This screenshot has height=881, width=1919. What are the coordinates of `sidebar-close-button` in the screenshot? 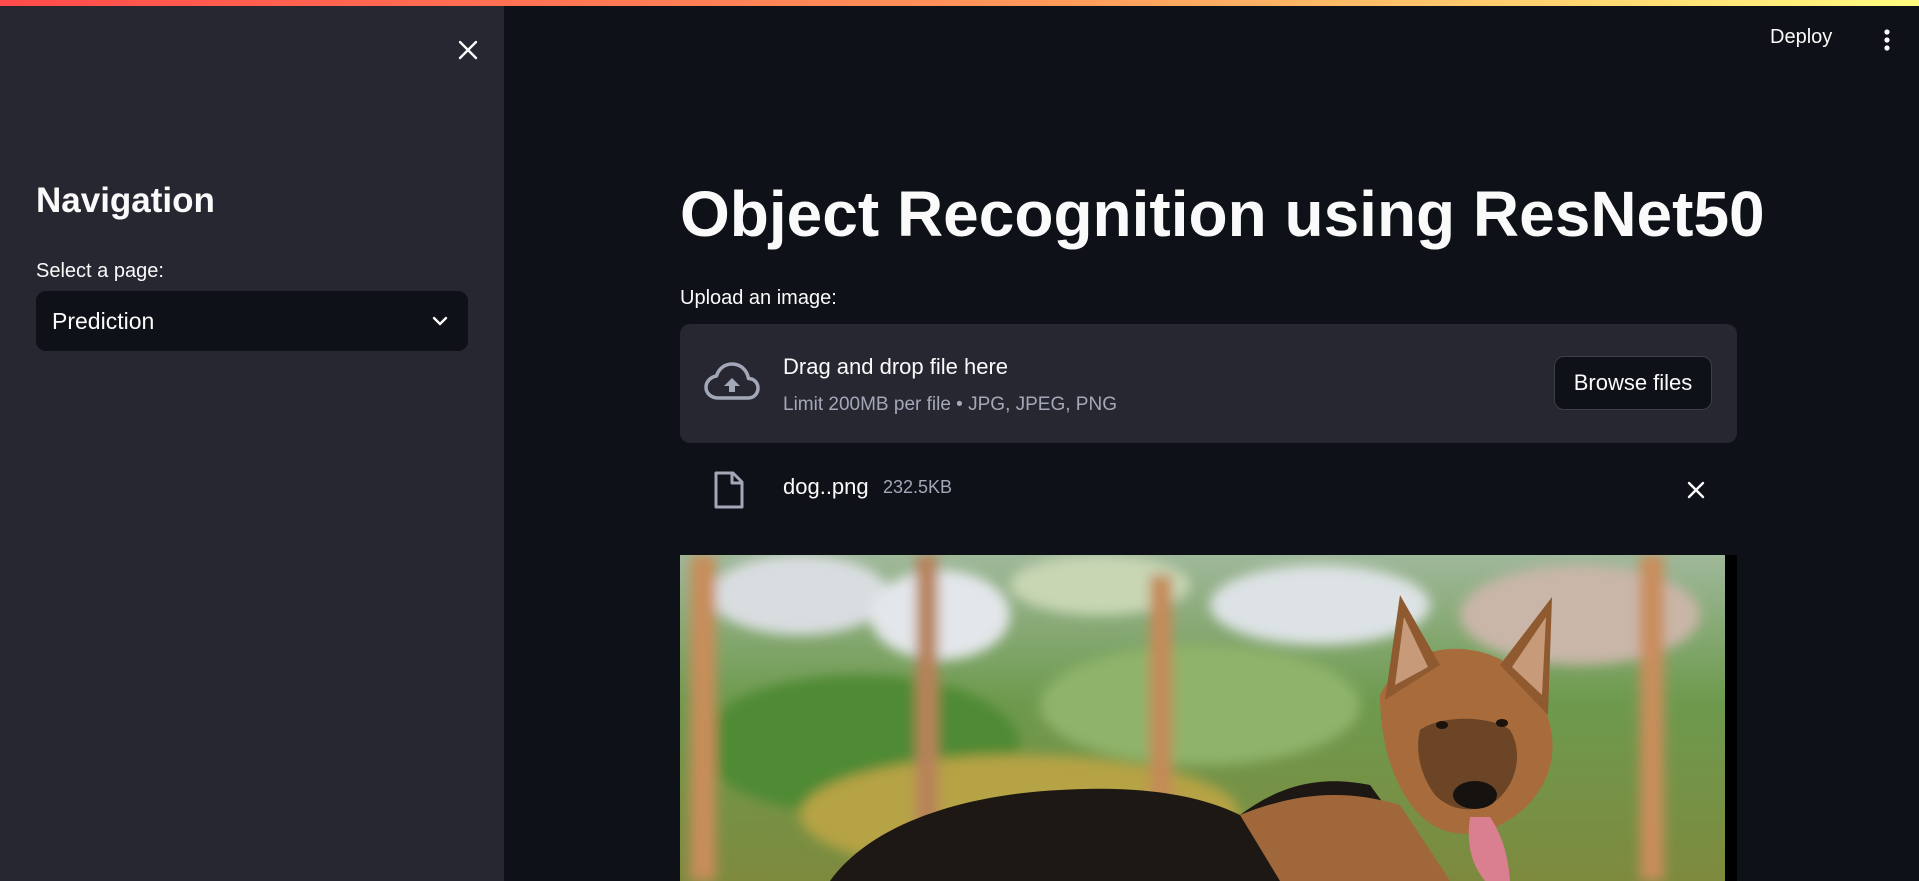 It's located at (468, 50).